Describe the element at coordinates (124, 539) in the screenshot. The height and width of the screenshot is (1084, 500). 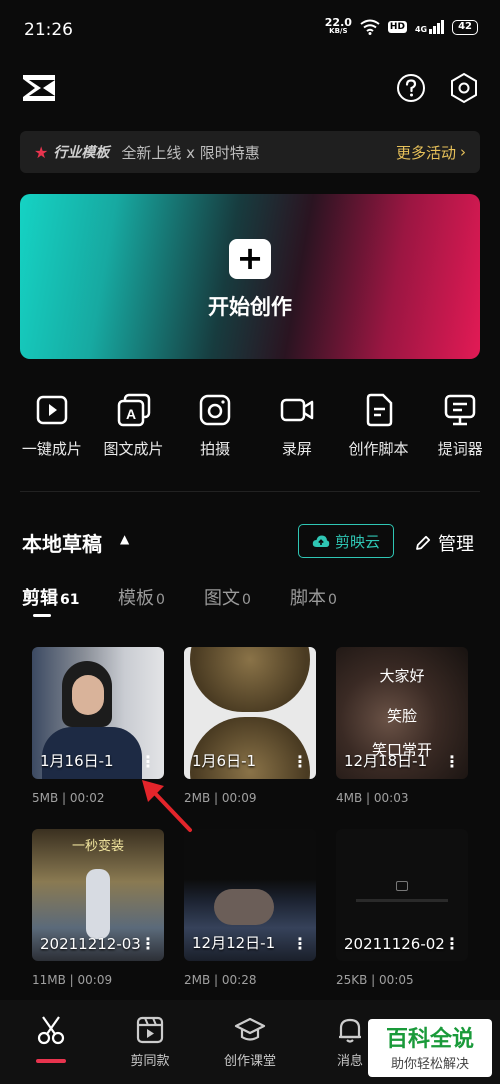
I see `caret-up-icon: ▲` at that location.